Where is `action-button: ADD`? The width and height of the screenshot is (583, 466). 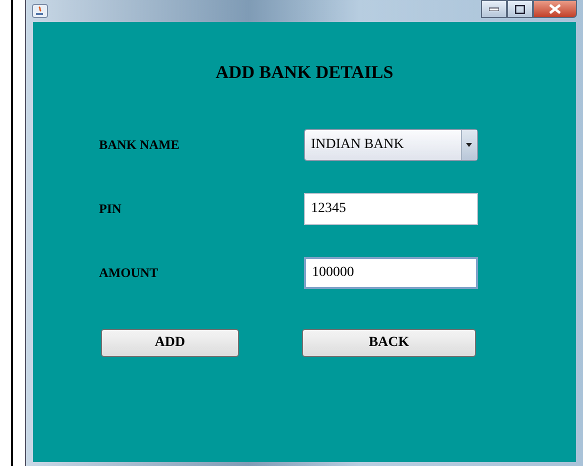 action-button: ADD is located at coordinates (169, 343).